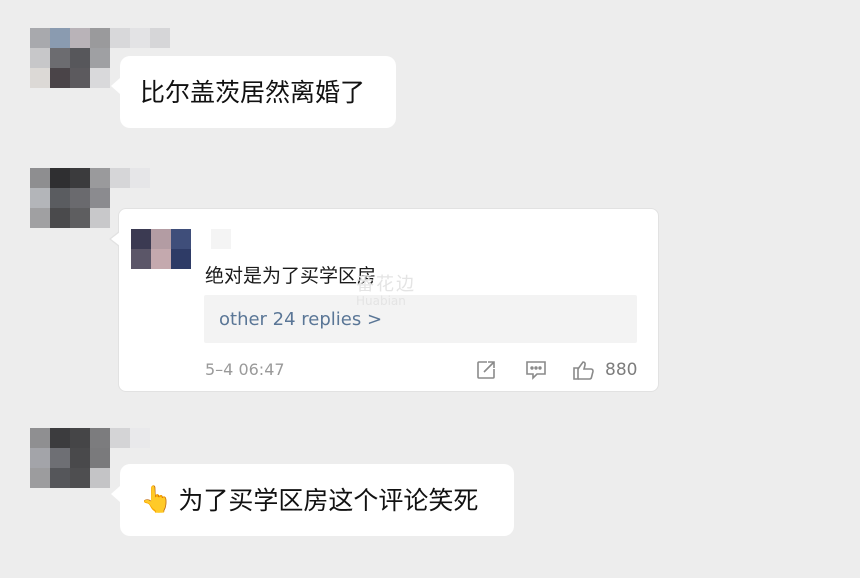 This screenshot has height=578, width=860. I want to click on replies-link: other 24 replies >, so click(300, 319).